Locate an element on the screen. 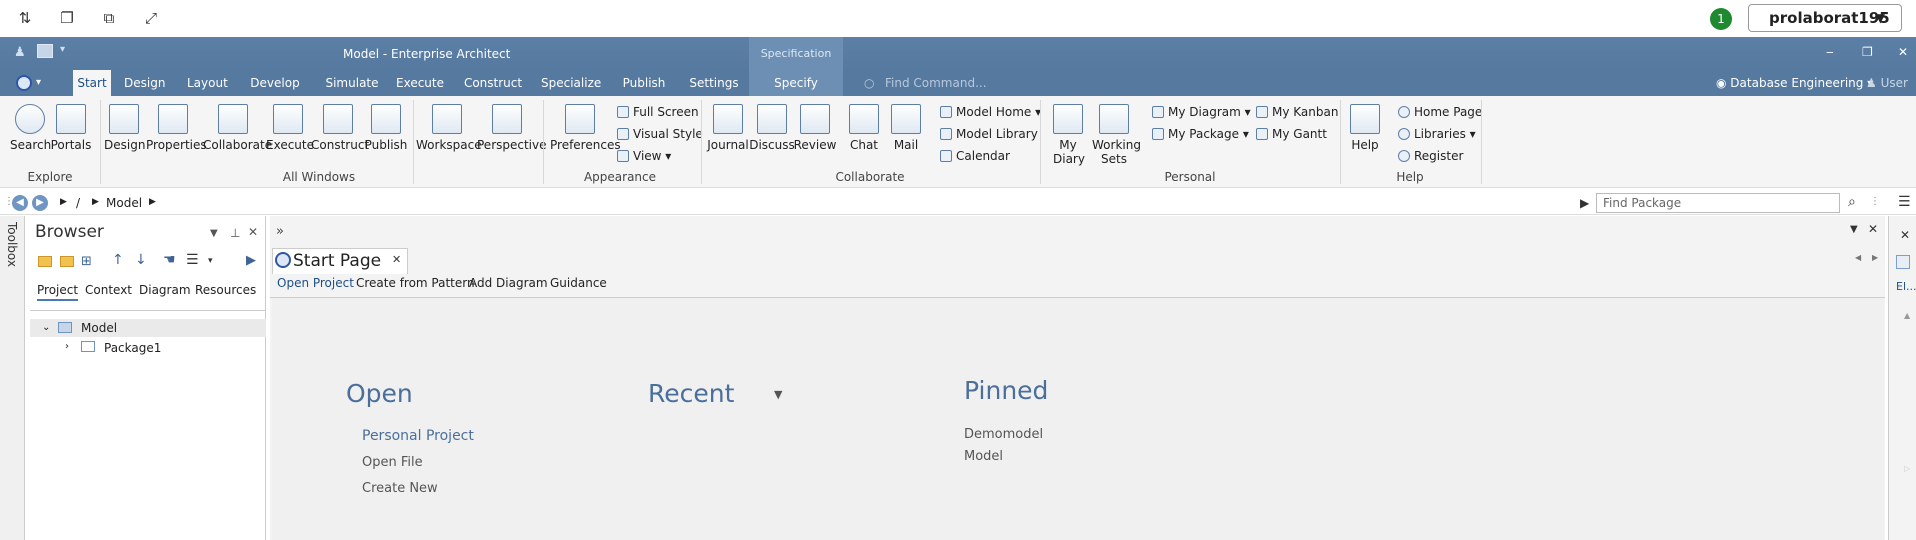 The height and width of the screenshot is (540, 1916). tab-publish: Publish is located at coordinates (644, 83).